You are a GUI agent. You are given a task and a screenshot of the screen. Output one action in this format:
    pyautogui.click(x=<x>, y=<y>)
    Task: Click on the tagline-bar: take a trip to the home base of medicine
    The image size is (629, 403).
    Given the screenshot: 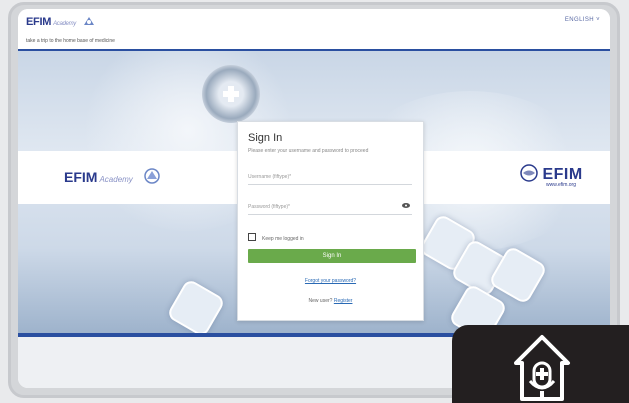 What is the action you would take?
    pyautogui.click(x=314, y=43)
    